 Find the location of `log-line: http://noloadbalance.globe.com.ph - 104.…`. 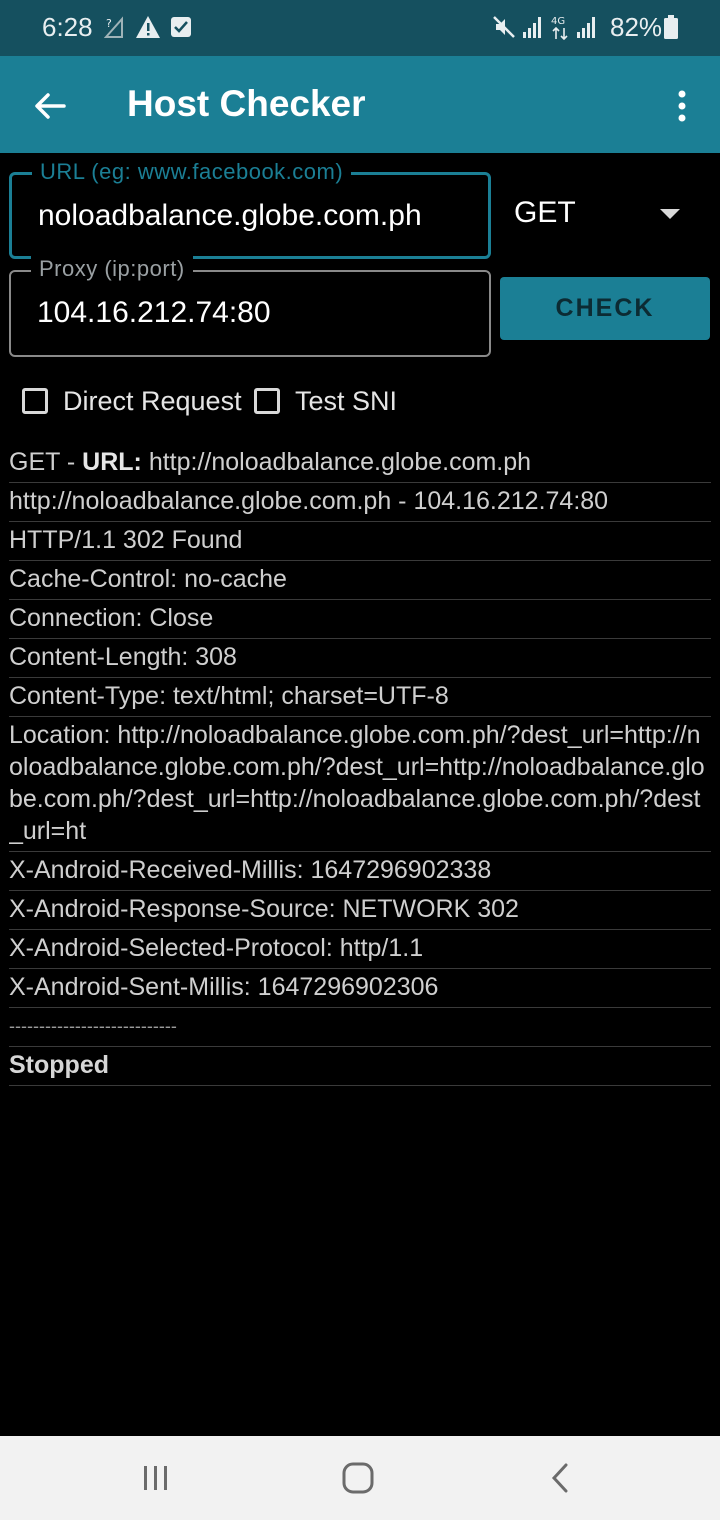

log-line: http://noloadbalance.globe.com.ph - 104.… is located at coordinates (360, 502).